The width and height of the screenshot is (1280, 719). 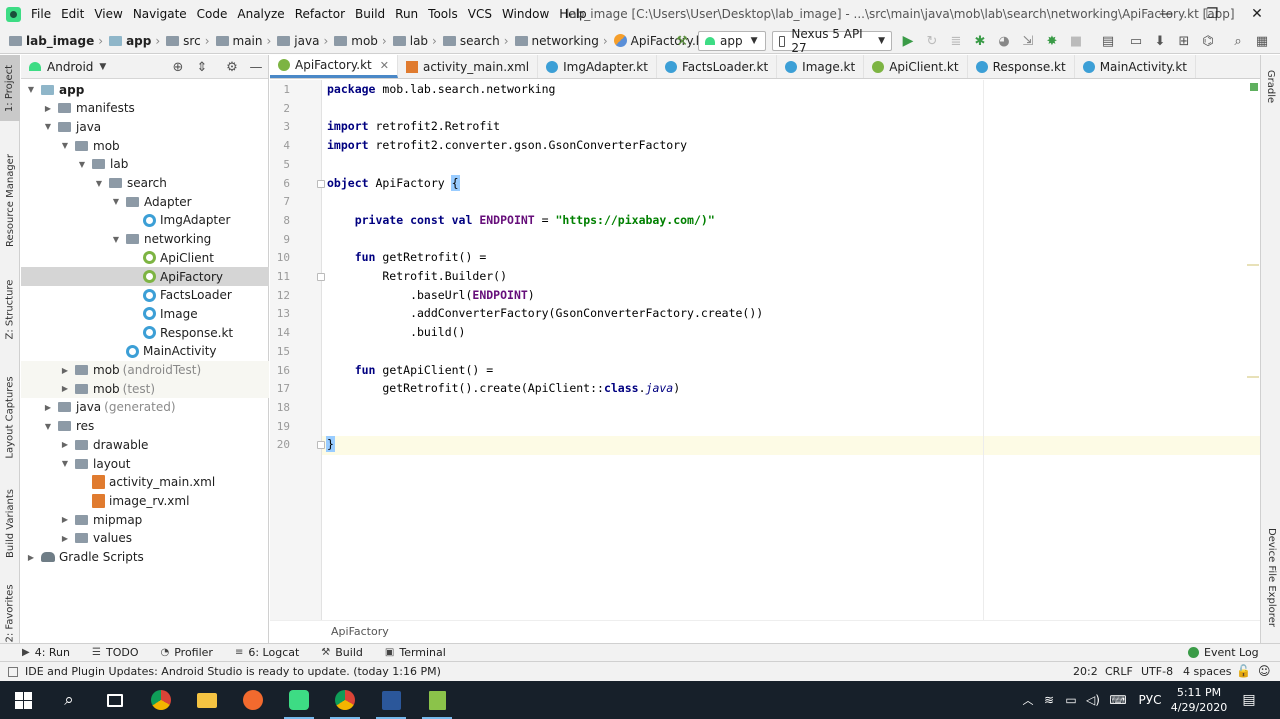 What do you see at coordinates (134, 41) in the screenshot?
I see `breadcrumb-item: app ›` at bounding box center [134, 41].